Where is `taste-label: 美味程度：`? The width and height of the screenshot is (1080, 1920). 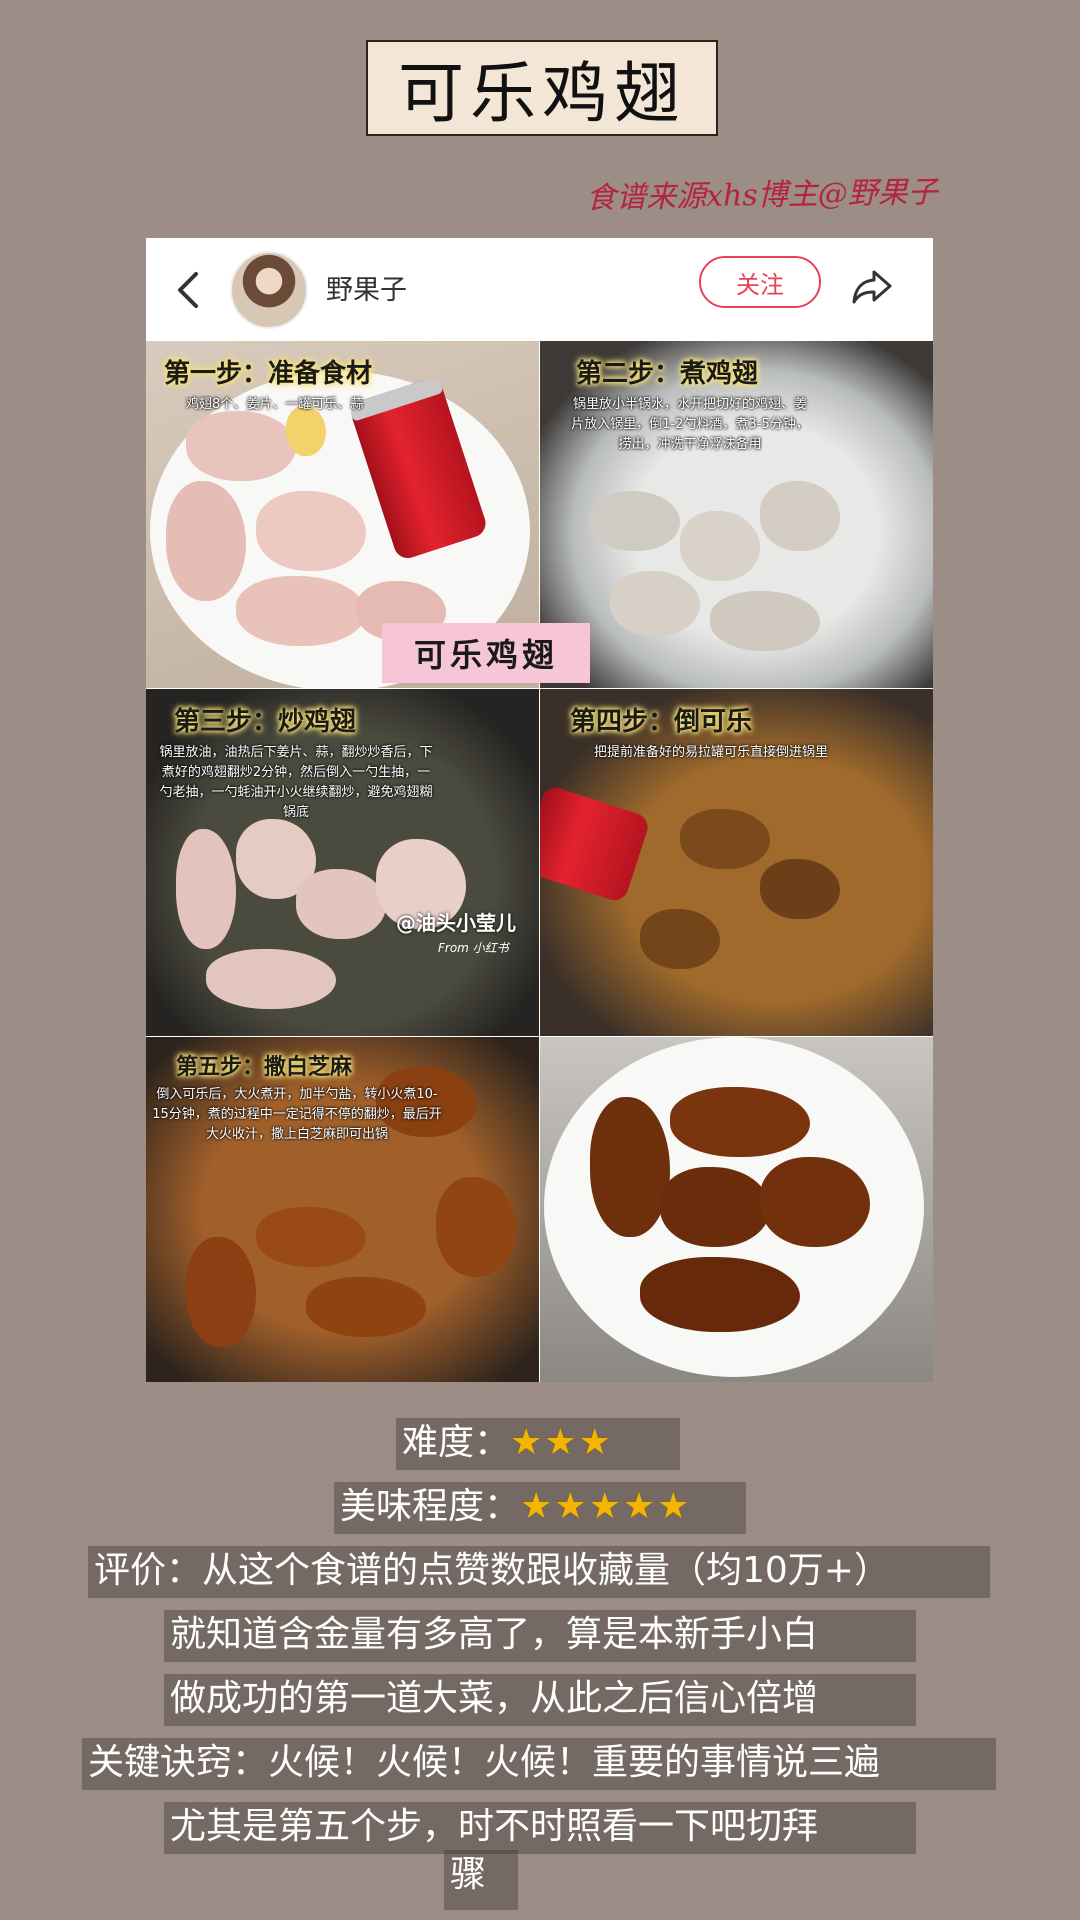
taste-label: 美味程度： is located at coordinates (430, 1506).